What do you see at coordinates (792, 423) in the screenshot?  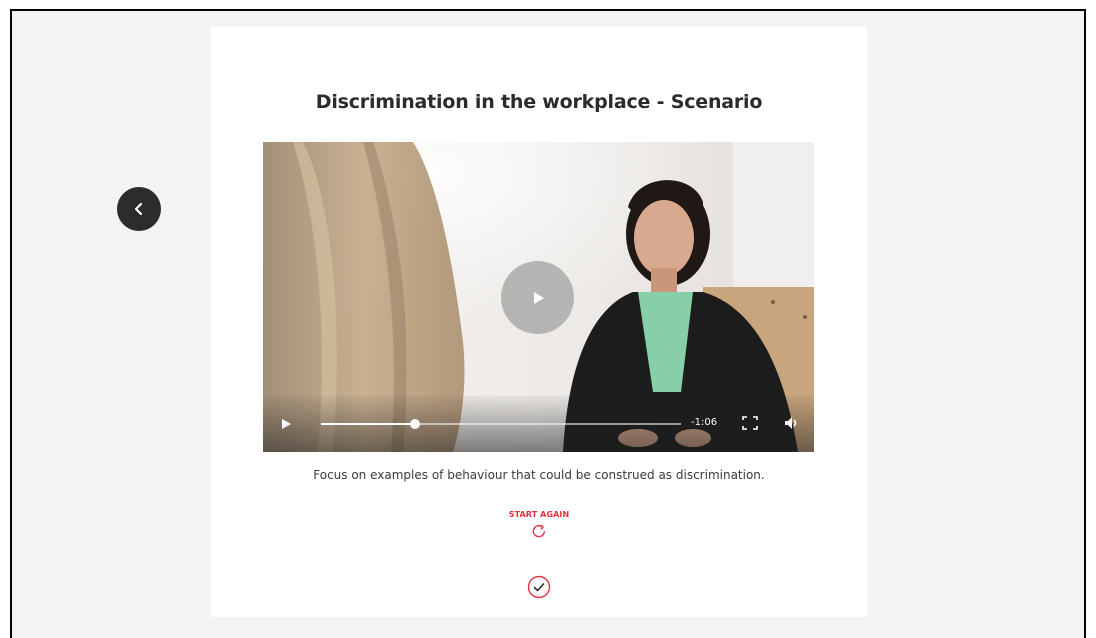 I see `volume-icon` at bounding box center [792, 423].